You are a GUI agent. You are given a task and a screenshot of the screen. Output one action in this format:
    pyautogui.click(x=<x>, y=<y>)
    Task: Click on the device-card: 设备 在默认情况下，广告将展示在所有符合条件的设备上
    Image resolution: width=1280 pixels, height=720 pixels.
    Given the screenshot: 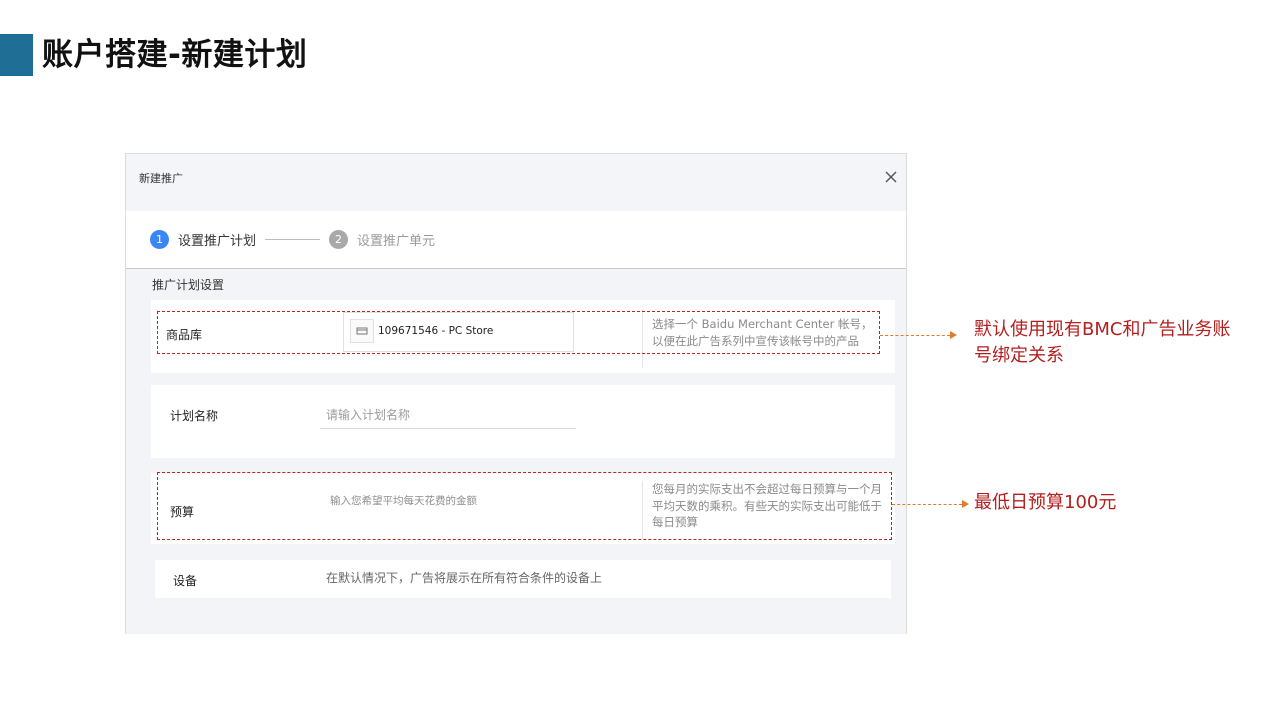 What is the action you would take?
    pyautogui.click(x=523, y=579)
    